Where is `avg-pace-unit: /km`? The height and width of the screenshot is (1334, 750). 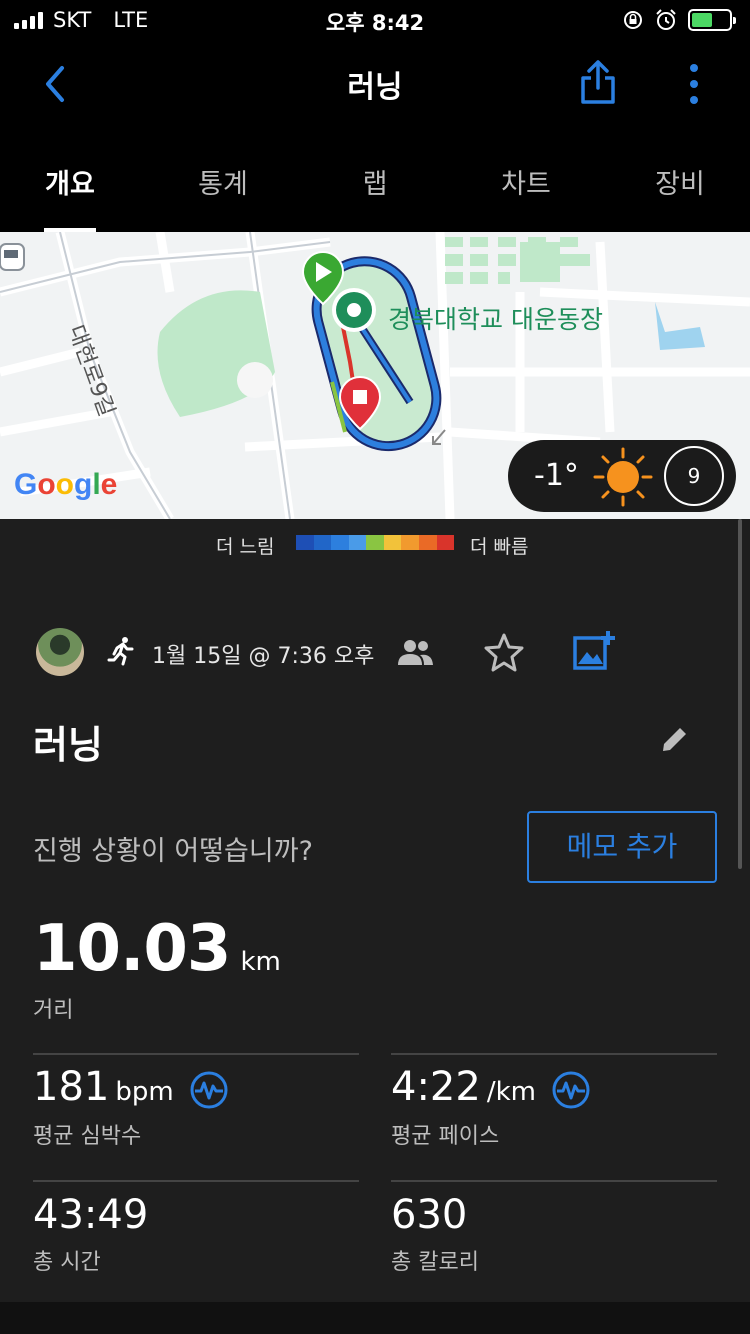 avg-pace-unit: /km is located at coordinates (511, 1092).